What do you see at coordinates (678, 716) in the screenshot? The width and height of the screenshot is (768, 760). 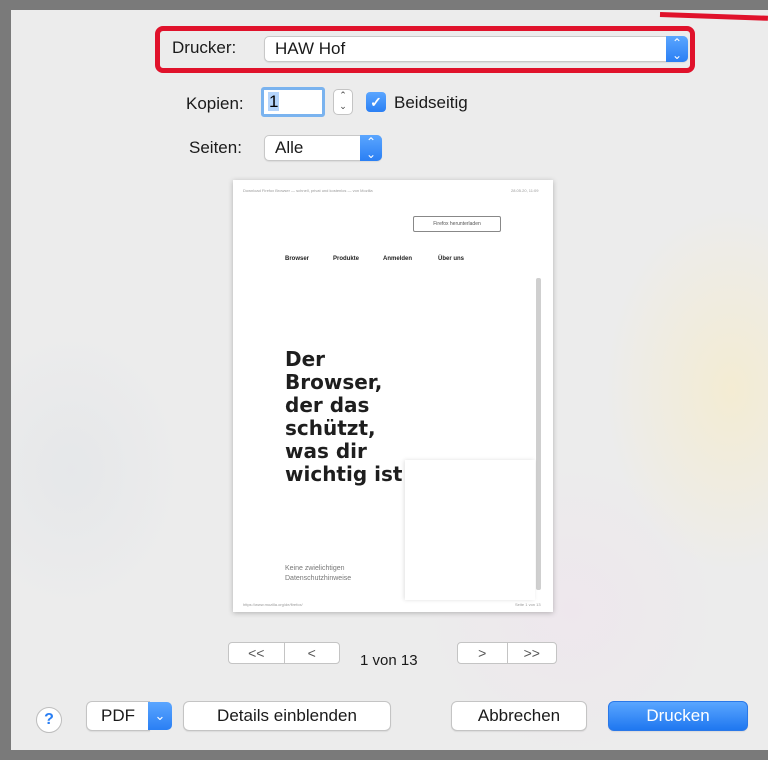 I see `print-button: Drucken` at bounding box center [678, 716].